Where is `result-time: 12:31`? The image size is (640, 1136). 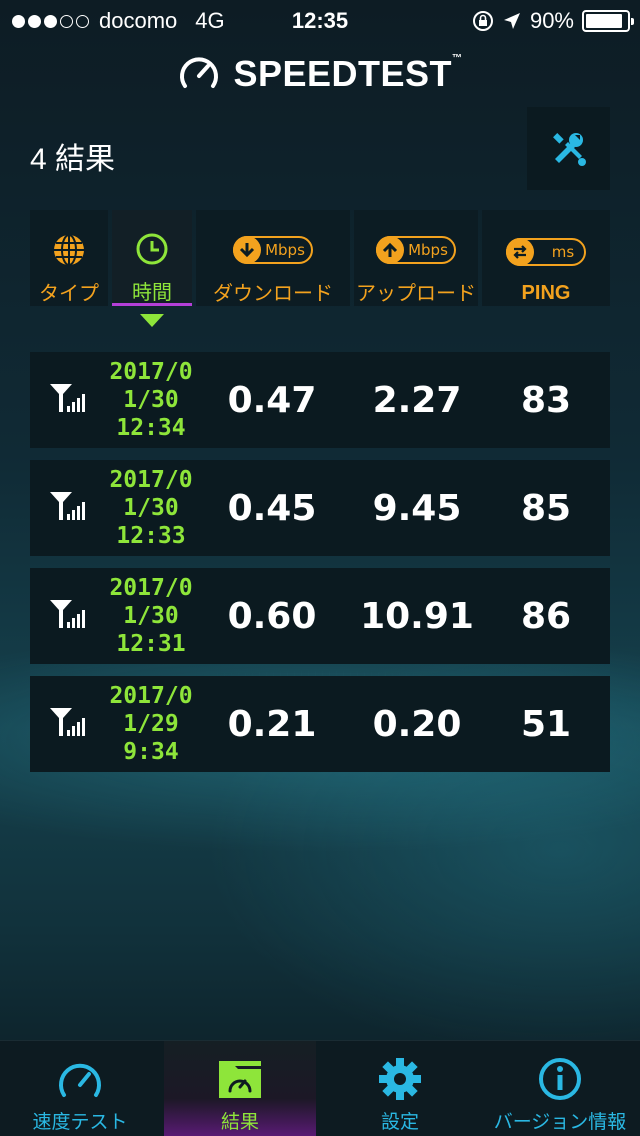 result-time: 12:31 is located at coordinates (151, 644).